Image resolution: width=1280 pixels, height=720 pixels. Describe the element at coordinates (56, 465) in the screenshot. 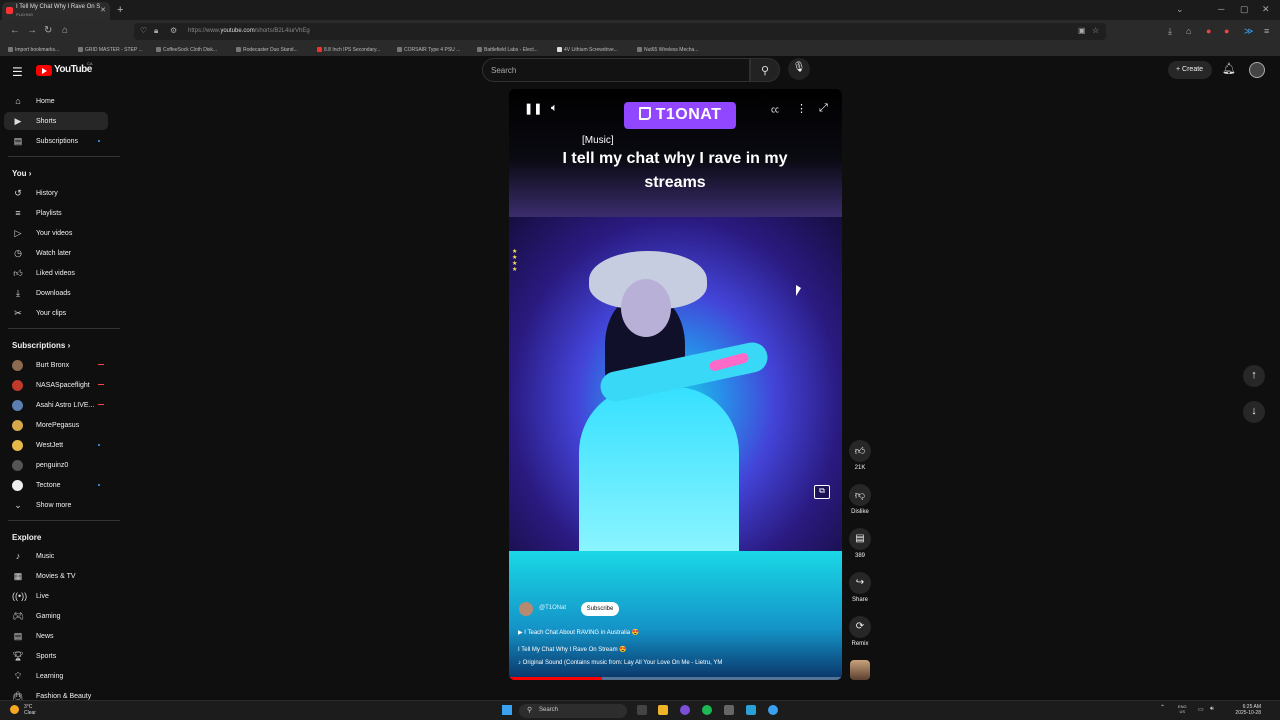

I see `sidebar-channel-penguinz0: penguinz0` at that location.